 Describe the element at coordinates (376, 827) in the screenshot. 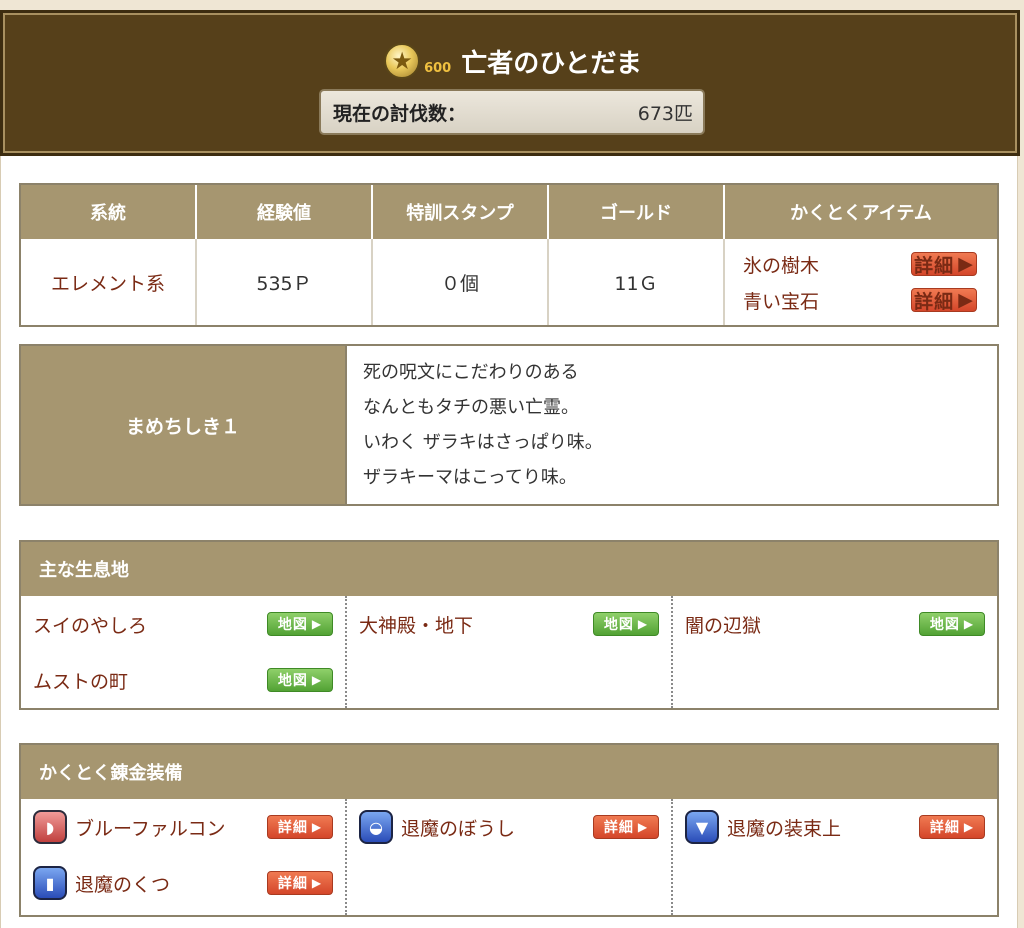

I see `hat-icon: ◒` at that location.